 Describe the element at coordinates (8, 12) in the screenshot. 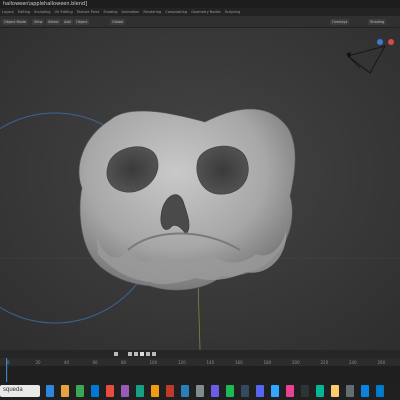

I see `workspace-tab-layout: Layout` at that location.